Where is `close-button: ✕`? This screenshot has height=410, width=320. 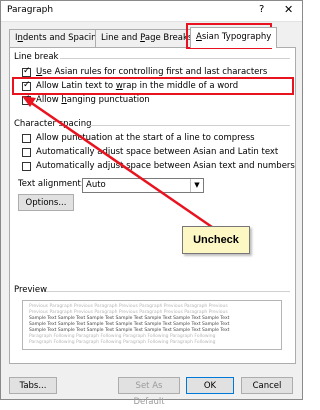
close-button: ✕ is located at coordinates (288, 9).